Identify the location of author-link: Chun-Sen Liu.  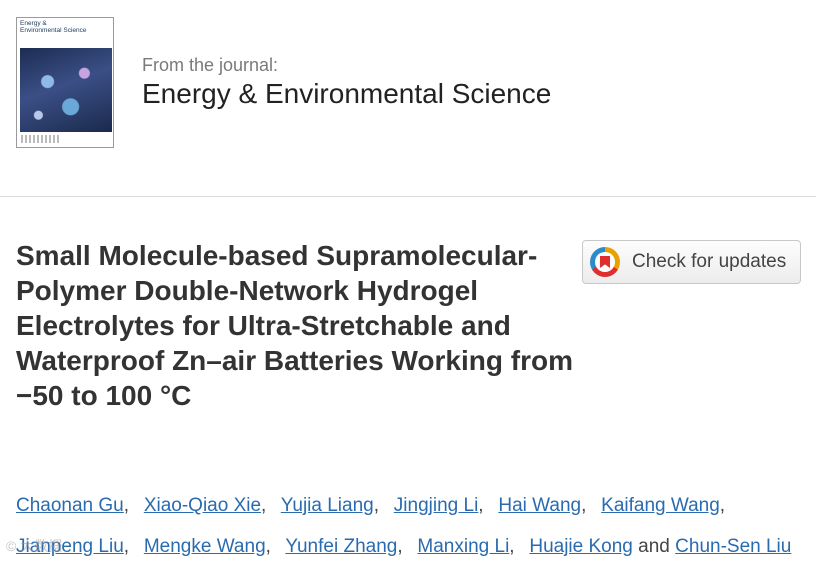
(733, 546).